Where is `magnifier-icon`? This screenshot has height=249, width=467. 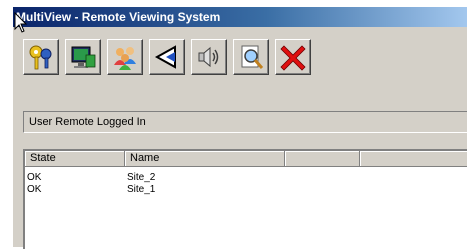 magnifier-icon is located at coordinates (251, 57).